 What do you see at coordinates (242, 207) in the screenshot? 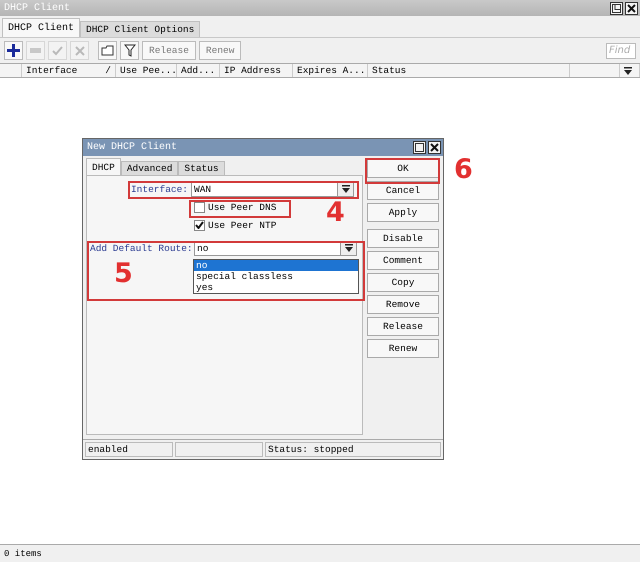
I see `checkbox-label: Use Peer DNS` at bounding box center [242, 207].